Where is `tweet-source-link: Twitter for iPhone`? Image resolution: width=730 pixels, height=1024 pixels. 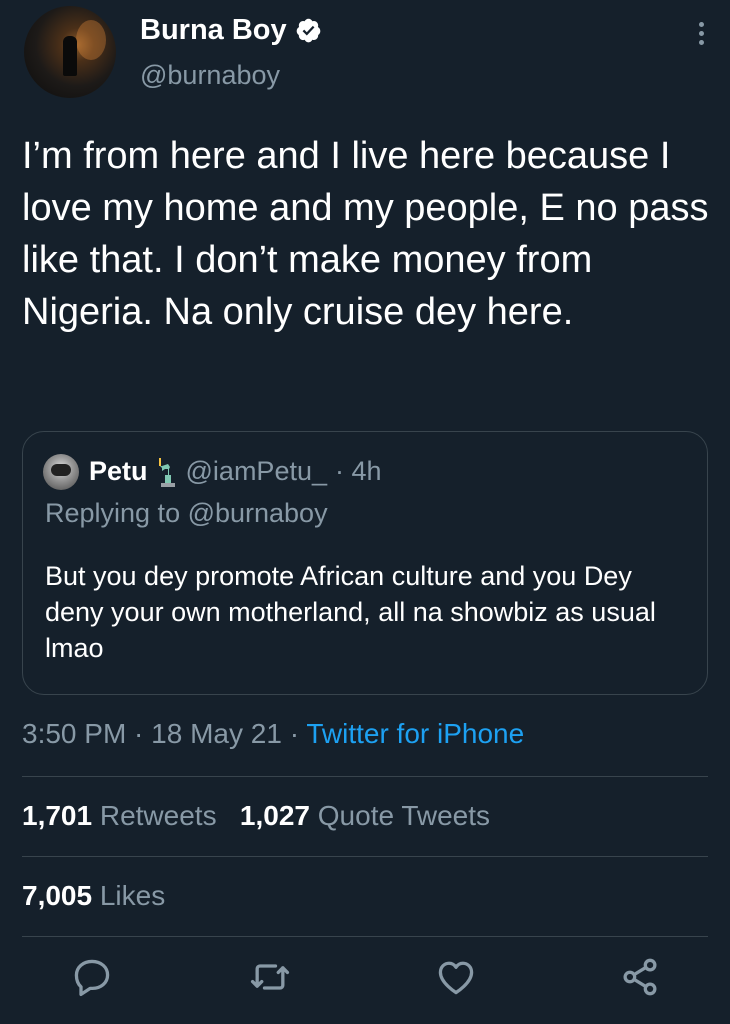 tweet-source-link: Twitter for iPhone is located at coordinates (415, 733).